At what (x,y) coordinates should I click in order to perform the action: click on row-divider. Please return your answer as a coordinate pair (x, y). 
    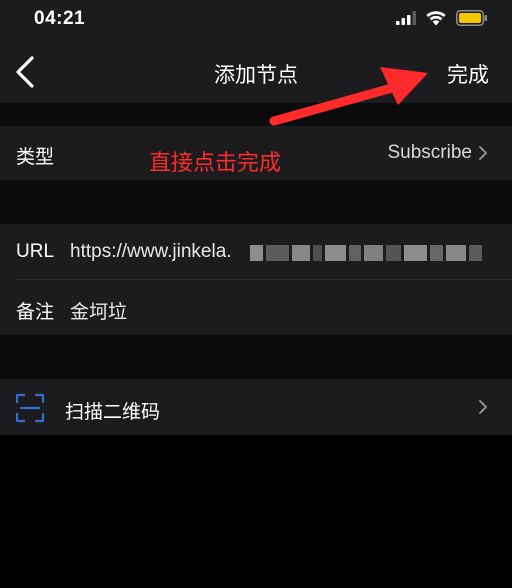
    Looking at the image, I should click on (264, 279).